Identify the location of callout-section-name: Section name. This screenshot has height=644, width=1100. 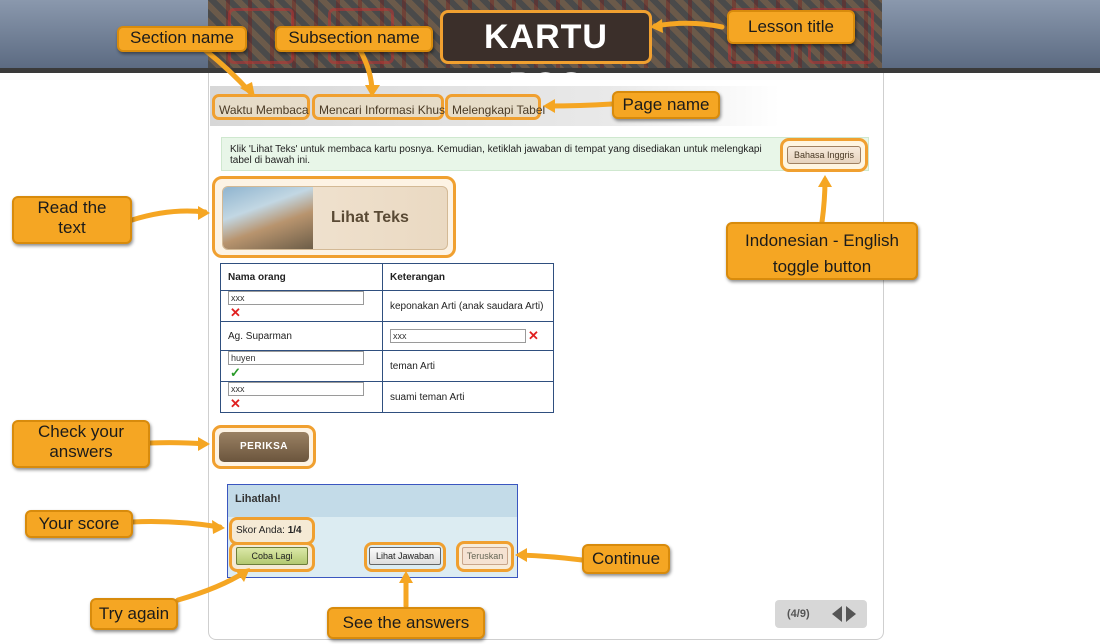
(182, 39).